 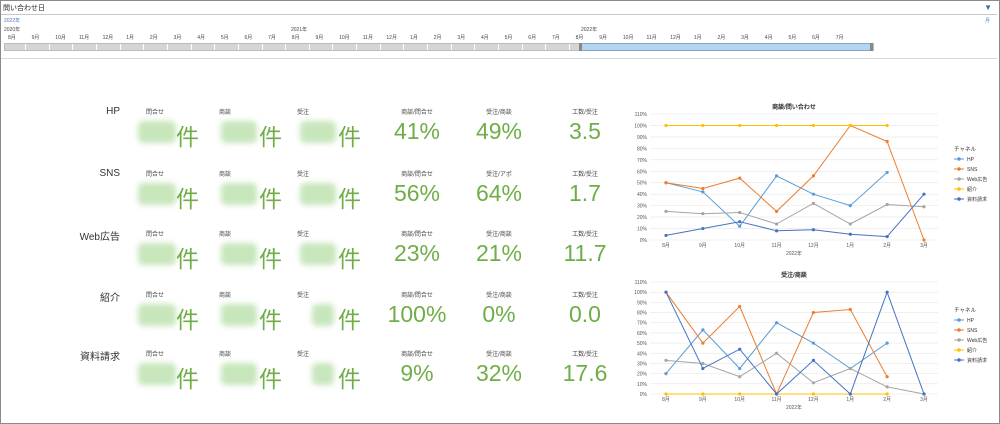 I want to click on timeline-selection, so click(x=726, y=47).